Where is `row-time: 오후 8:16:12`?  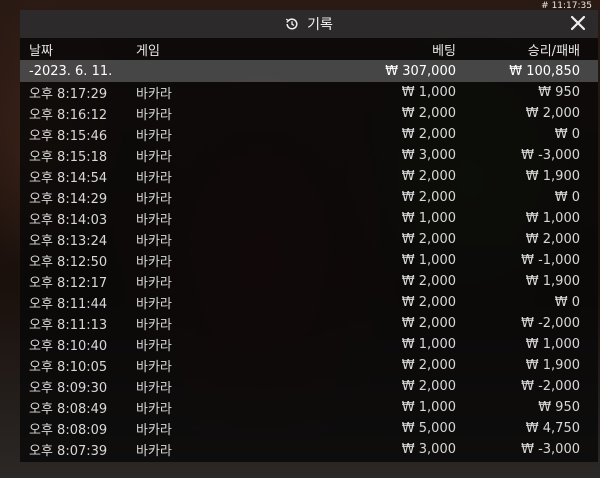
row-time: 오후 8:16:12 is located at coordinates (68, 115).